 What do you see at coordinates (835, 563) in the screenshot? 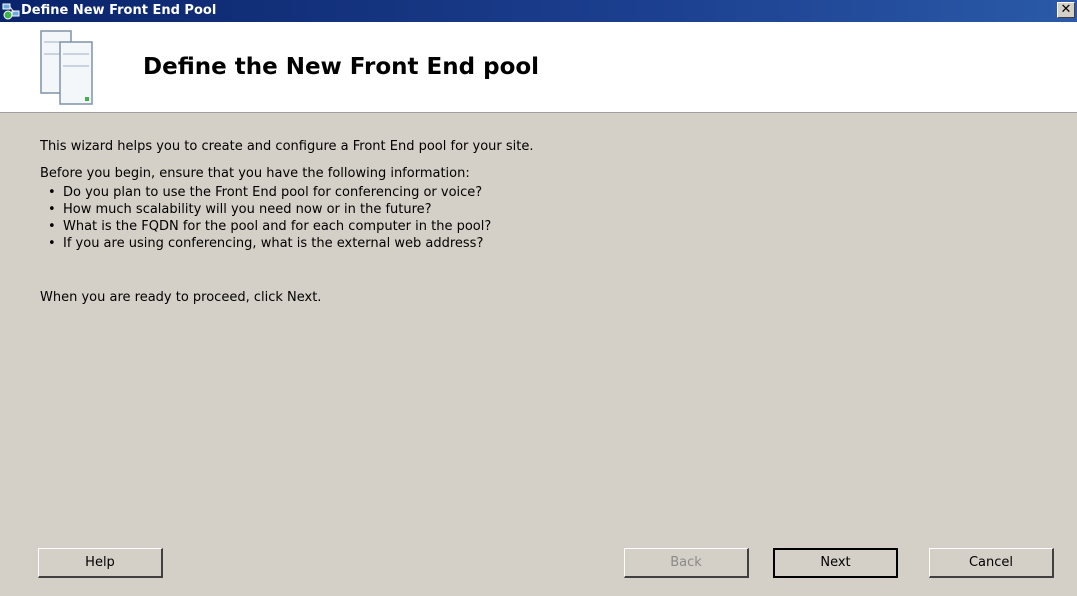
I see `next-button: Next` at bounding box center [835, 563].